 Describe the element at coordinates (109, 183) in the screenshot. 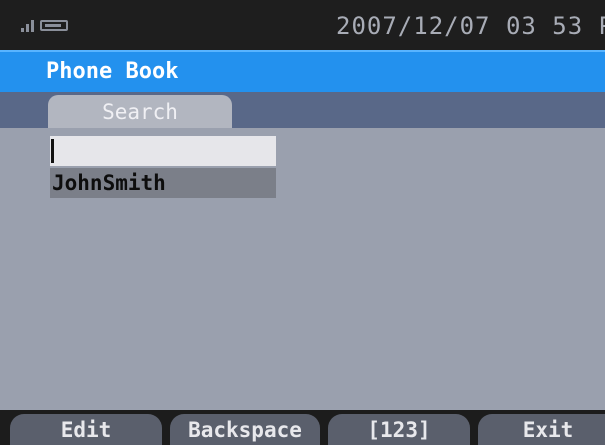

I see `contact-name: JohnSmith` at that location.